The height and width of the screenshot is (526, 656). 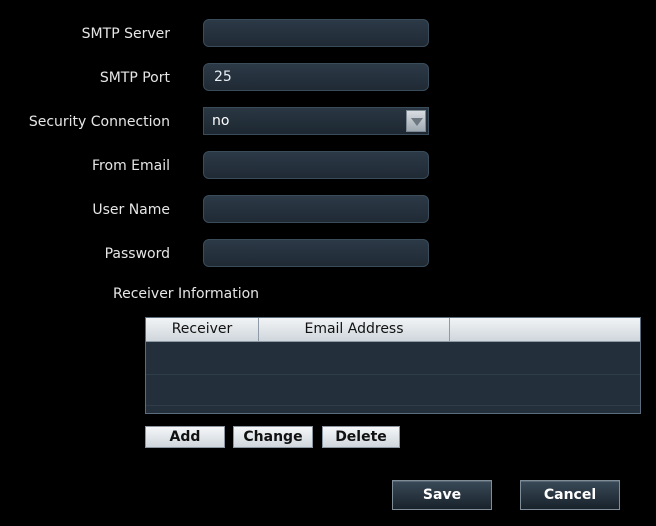 I want to click on smtp-server-row: SMTP Server, so click(x=328, y=34).